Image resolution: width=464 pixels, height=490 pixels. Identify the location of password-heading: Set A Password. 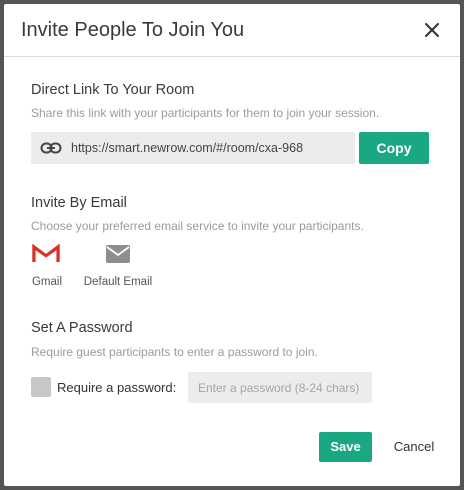
(82, 328).